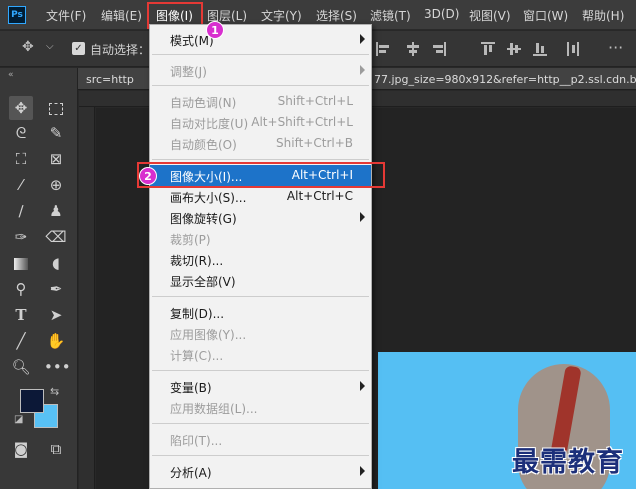 The image size is (636, 489). What do you see at coordinates (56, 211) in the screenshot?
I see `stamp-tool-icon: ♟` at bounding box center [56, 211].